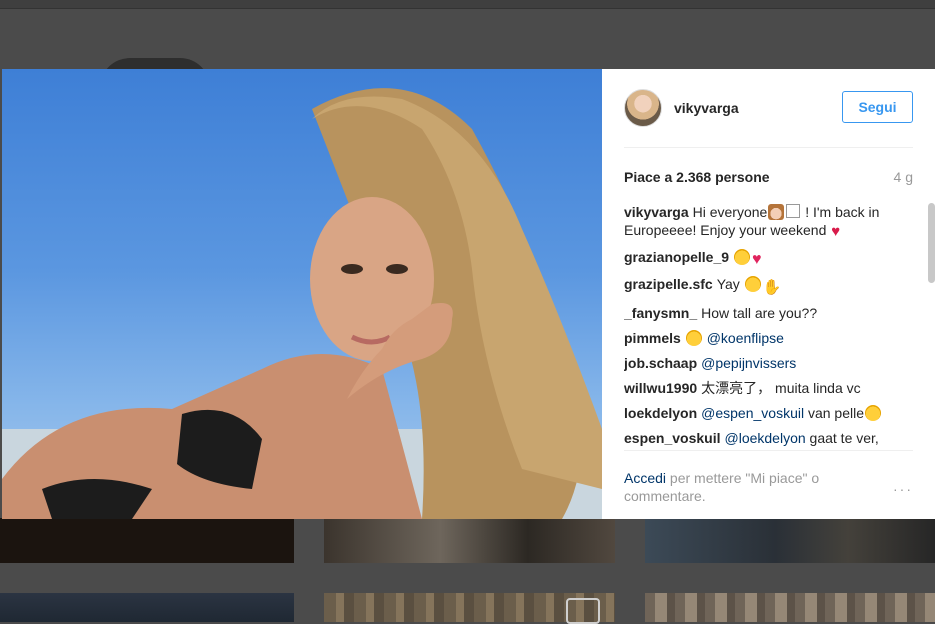 Image resolution: width=935 pixels, height=624 pixels. What do you see at coordinates (706, 108) in the screenshot?
I see `post-username: vikyvarga` at bounding box center [706, 108].